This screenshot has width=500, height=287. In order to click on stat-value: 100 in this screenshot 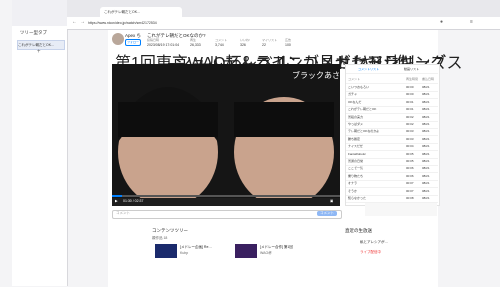, I will do `click(288, 45)`.